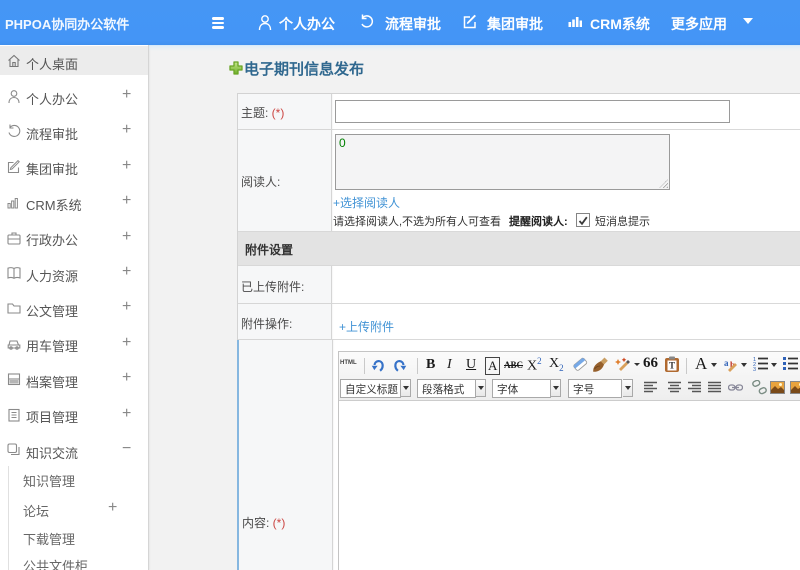 This screenshot has height=570, width=800. I want to click on svg-text: T, so click(672, 366).